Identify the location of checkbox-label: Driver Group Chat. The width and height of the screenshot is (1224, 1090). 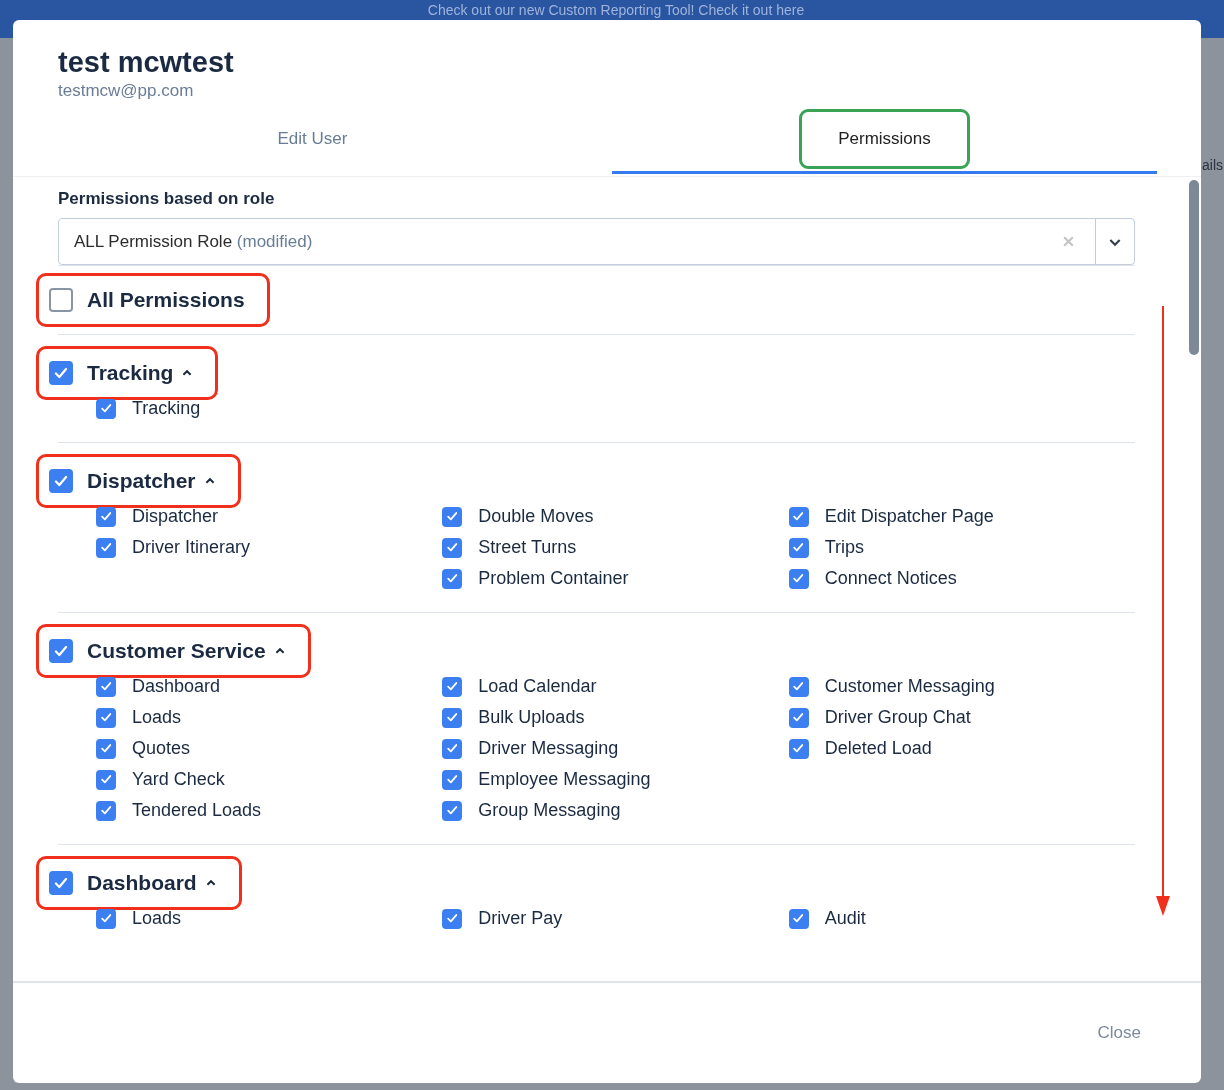
(897, 717).